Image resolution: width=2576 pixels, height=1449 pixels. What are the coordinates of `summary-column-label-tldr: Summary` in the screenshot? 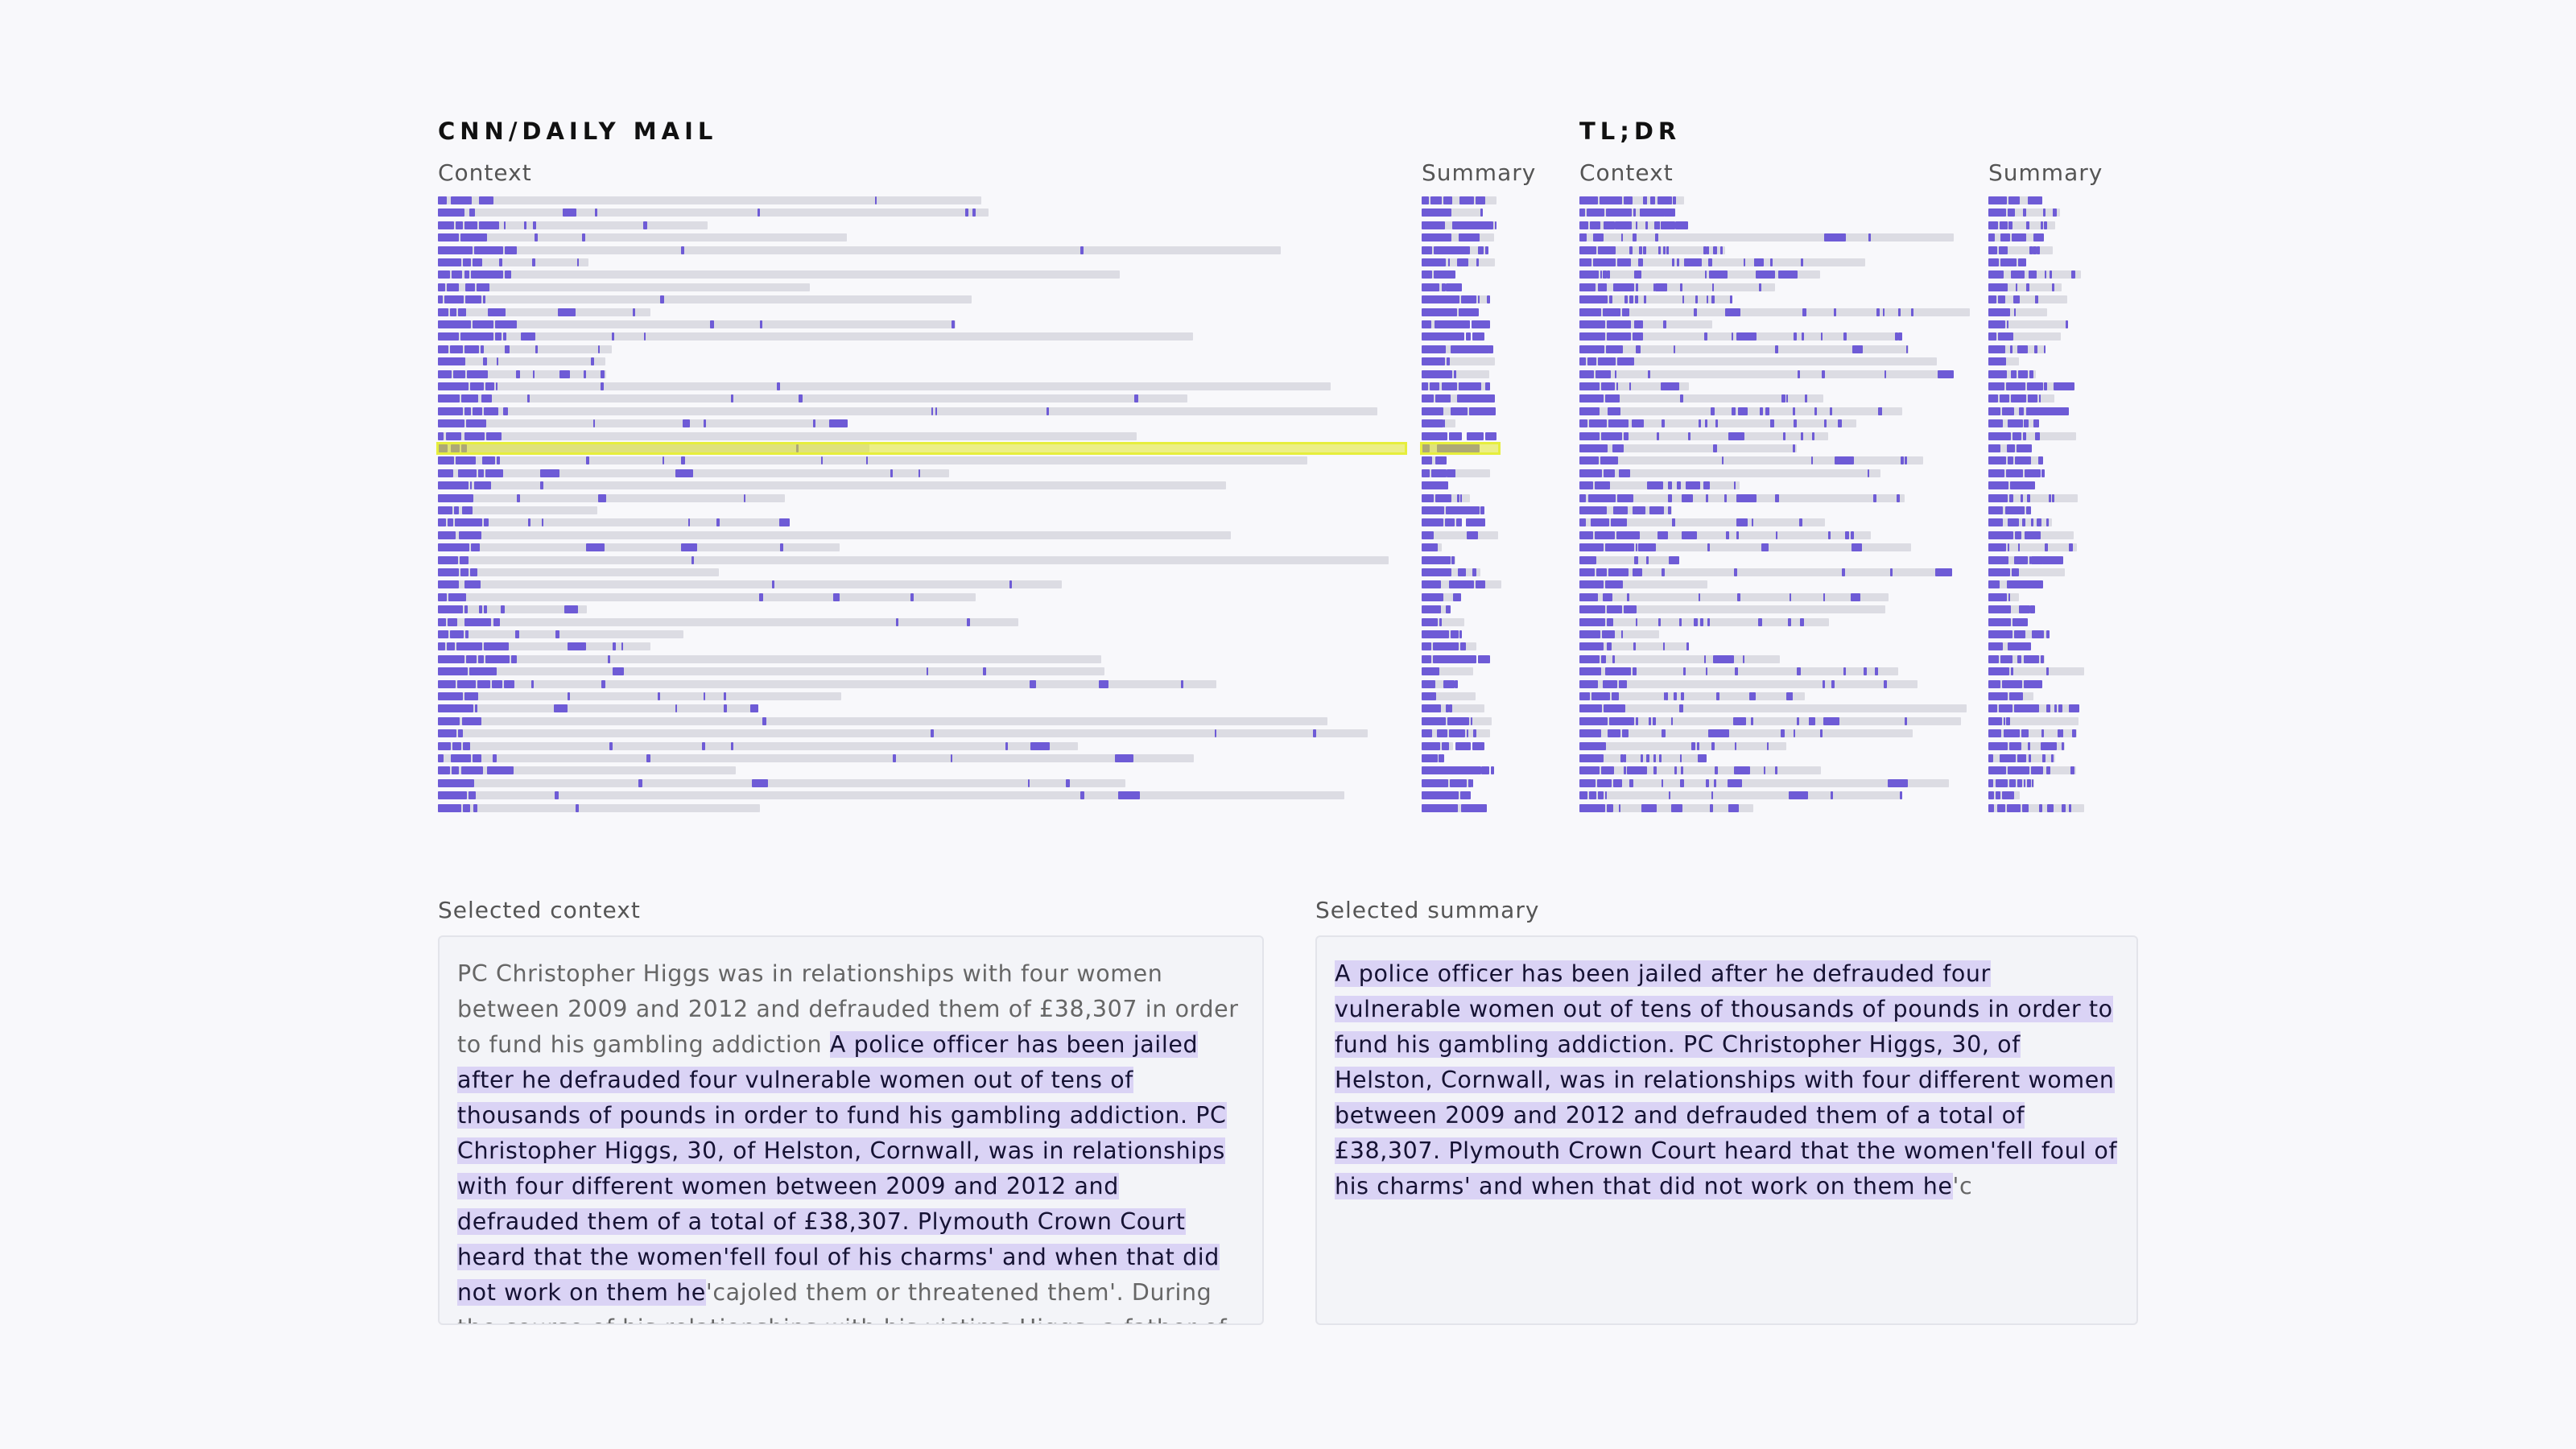 It's located at (2045, 172).